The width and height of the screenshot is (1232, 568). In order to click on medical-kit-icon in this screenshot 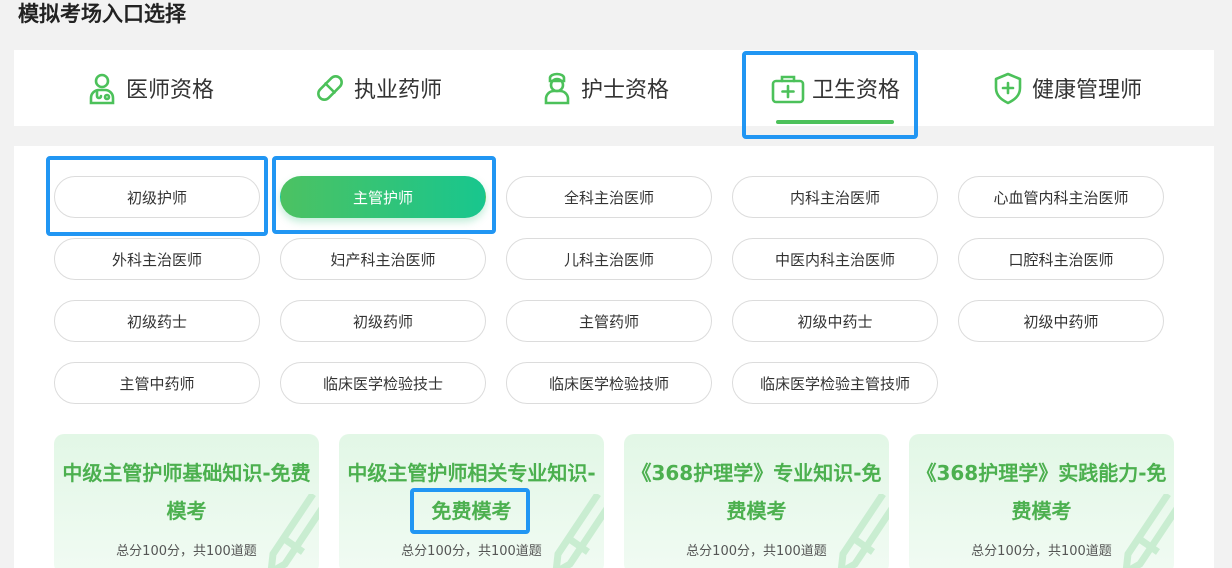, I will do `click(788, 88)`.